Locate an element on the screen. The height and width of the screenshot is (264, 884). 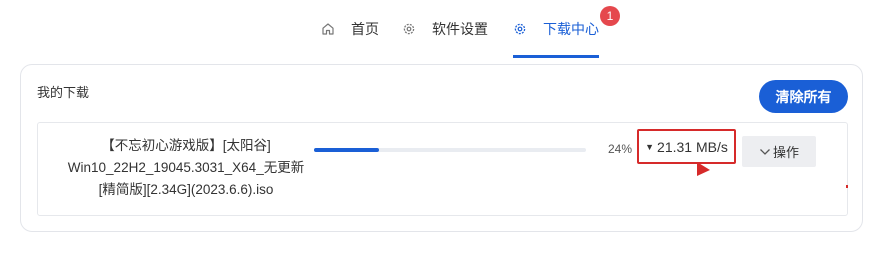
clear-all-button: 清除所有 is located at coordinates (803, 96).